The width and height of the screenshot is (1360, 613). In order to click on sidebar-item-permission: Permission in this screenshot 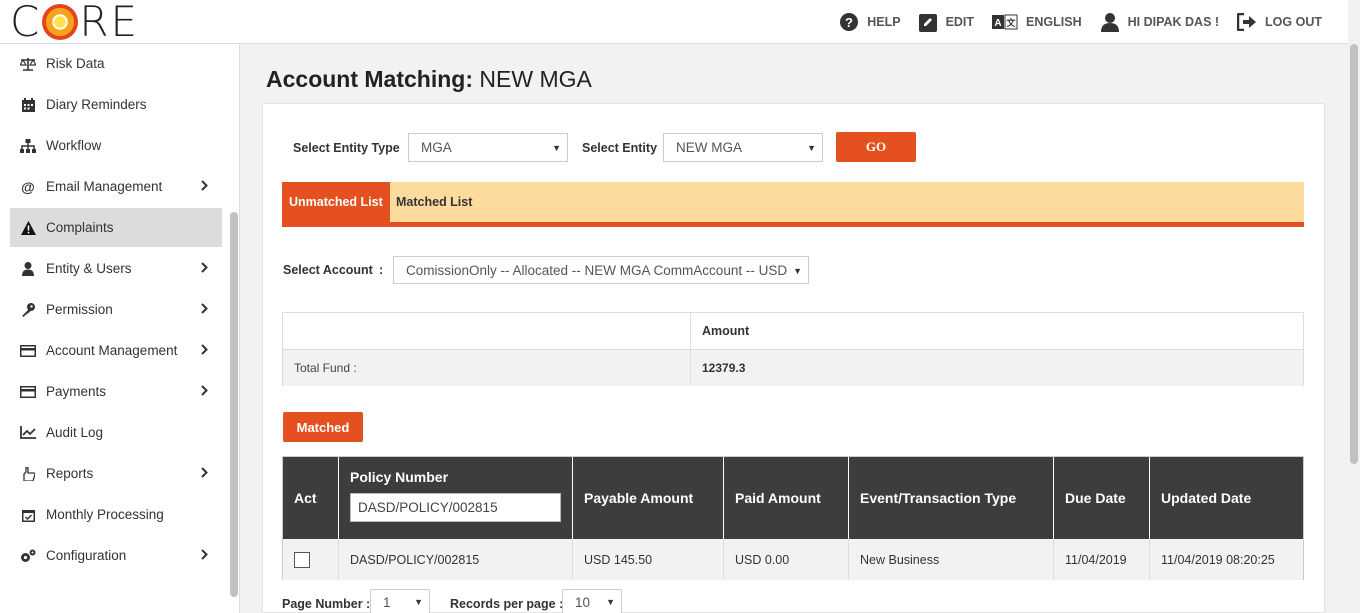, I will do `click(116, 309)`.